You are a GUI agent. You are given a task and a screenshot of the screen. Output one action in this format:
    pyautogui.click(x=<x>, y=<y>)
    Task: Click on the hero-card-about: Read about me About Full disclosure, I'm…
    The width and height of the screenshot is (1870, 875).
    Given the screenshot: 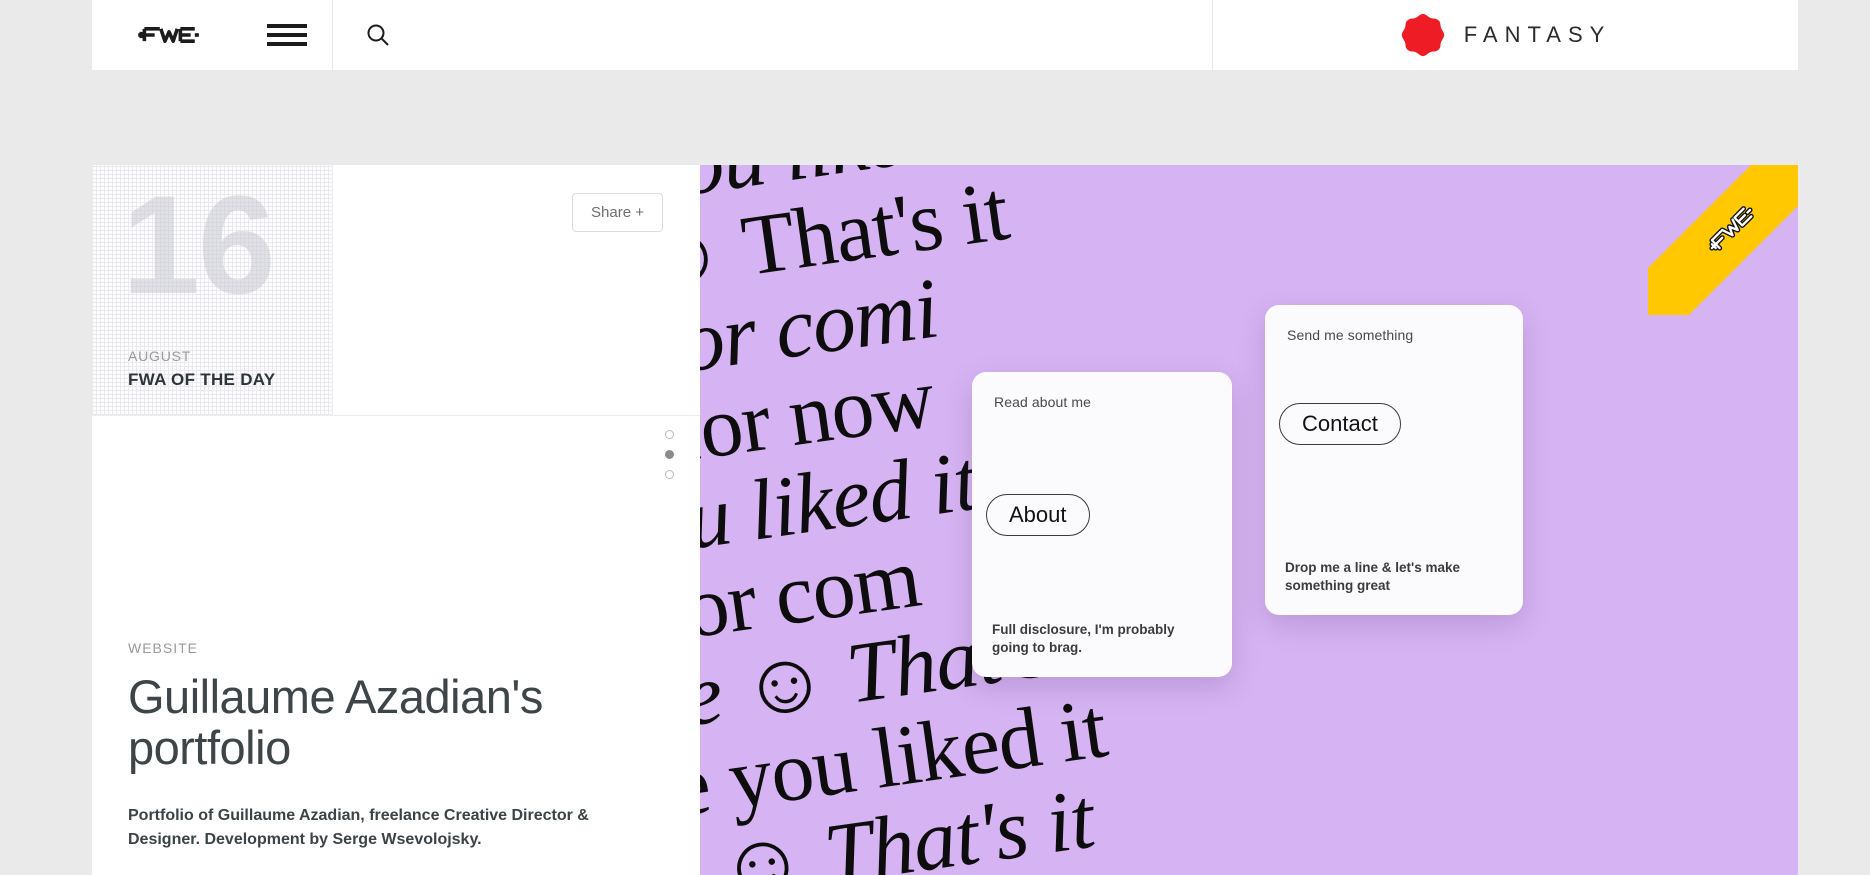 What is the action you would take?
    pyautogui.click(x=1102, y=524)
    